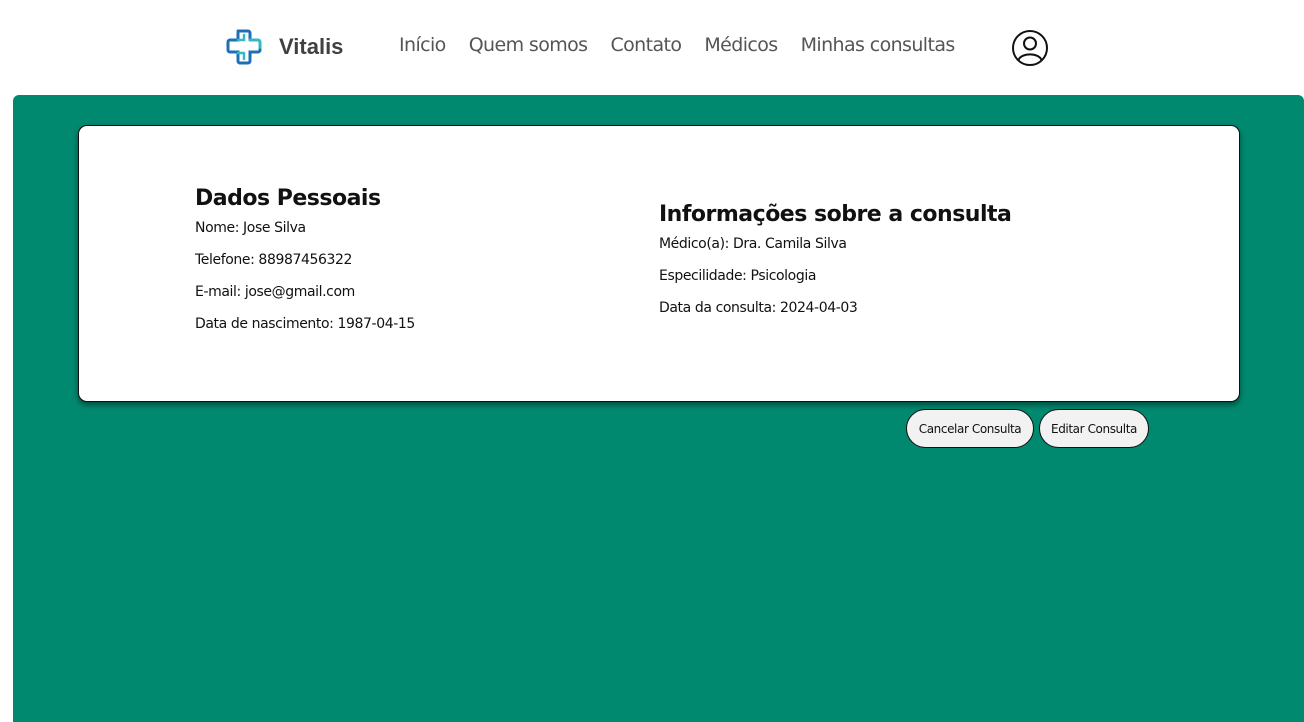 Image resolution: width=1304 pixels, height=722 pixels. Describe the element at coordinates (422, 45) in the screenshot. I see `nav-link-inicio: Início` at that location.